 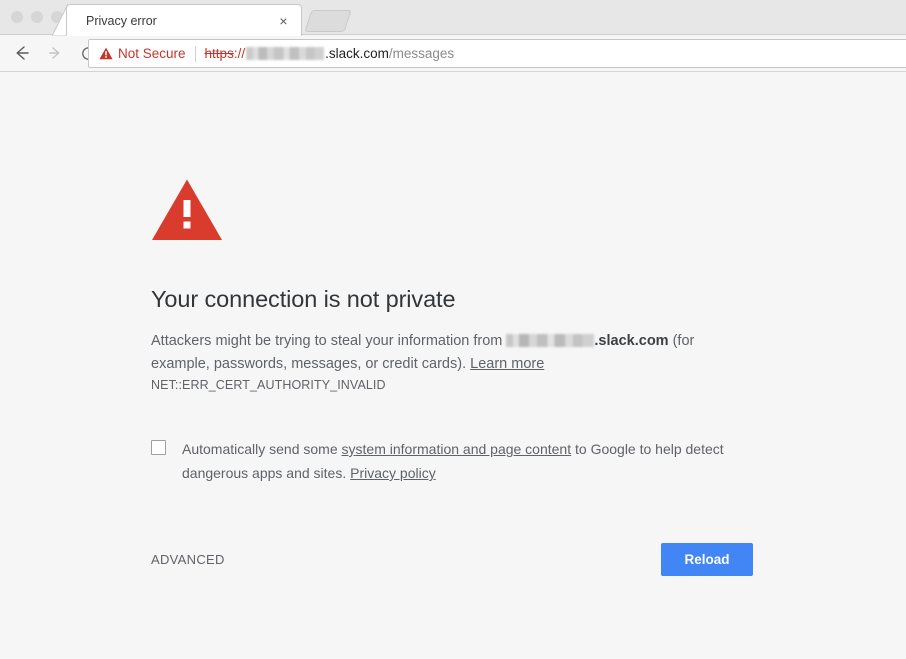 I want to click on action-row: ADVANCED Reload, so click(x=452, y=559).